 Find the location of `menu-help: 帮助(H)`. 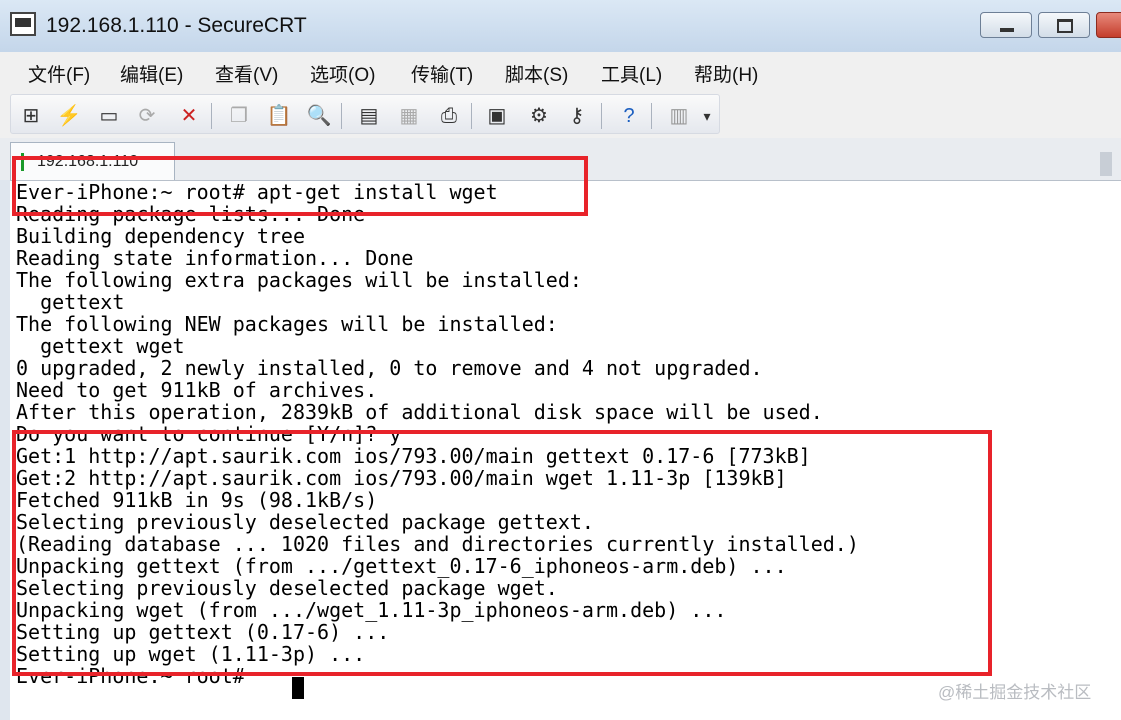

menu-help: 帮助(H) is located at coordinates (726, 73).